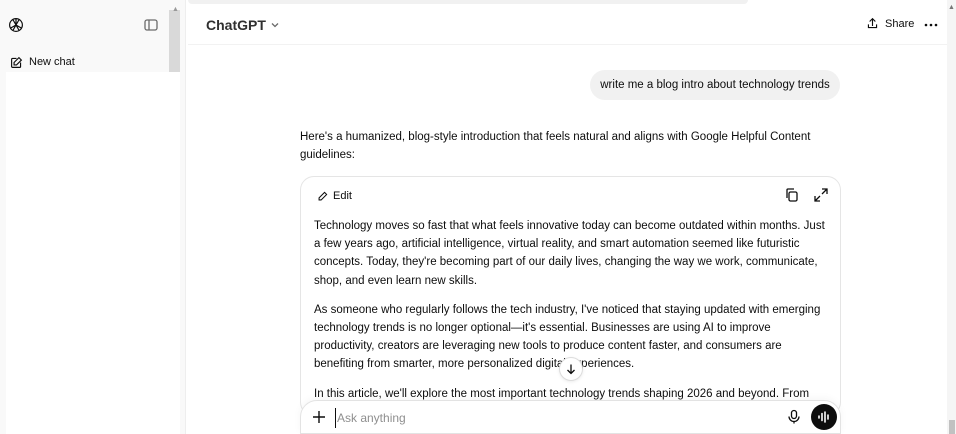 The image size is (956, 434). What do you see at coordinates (535, 418) in the screenshot?
I see `ask-input` at bounding box center [535, 418].